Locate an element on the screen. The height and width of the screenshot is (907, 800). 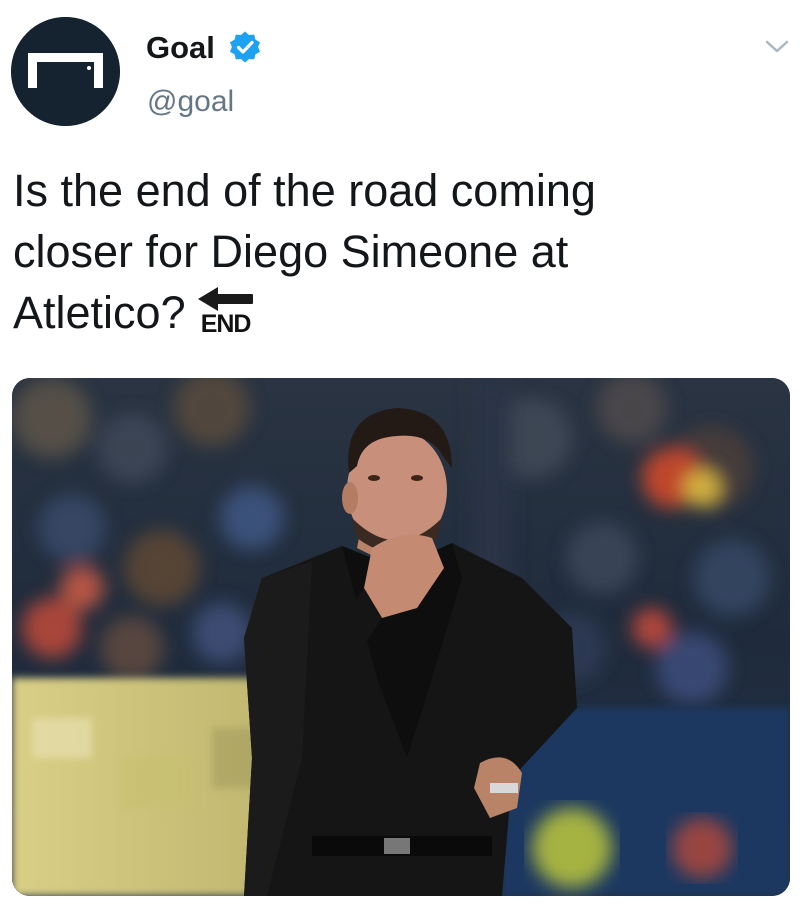
avatar is located at coordinates (65, 71).